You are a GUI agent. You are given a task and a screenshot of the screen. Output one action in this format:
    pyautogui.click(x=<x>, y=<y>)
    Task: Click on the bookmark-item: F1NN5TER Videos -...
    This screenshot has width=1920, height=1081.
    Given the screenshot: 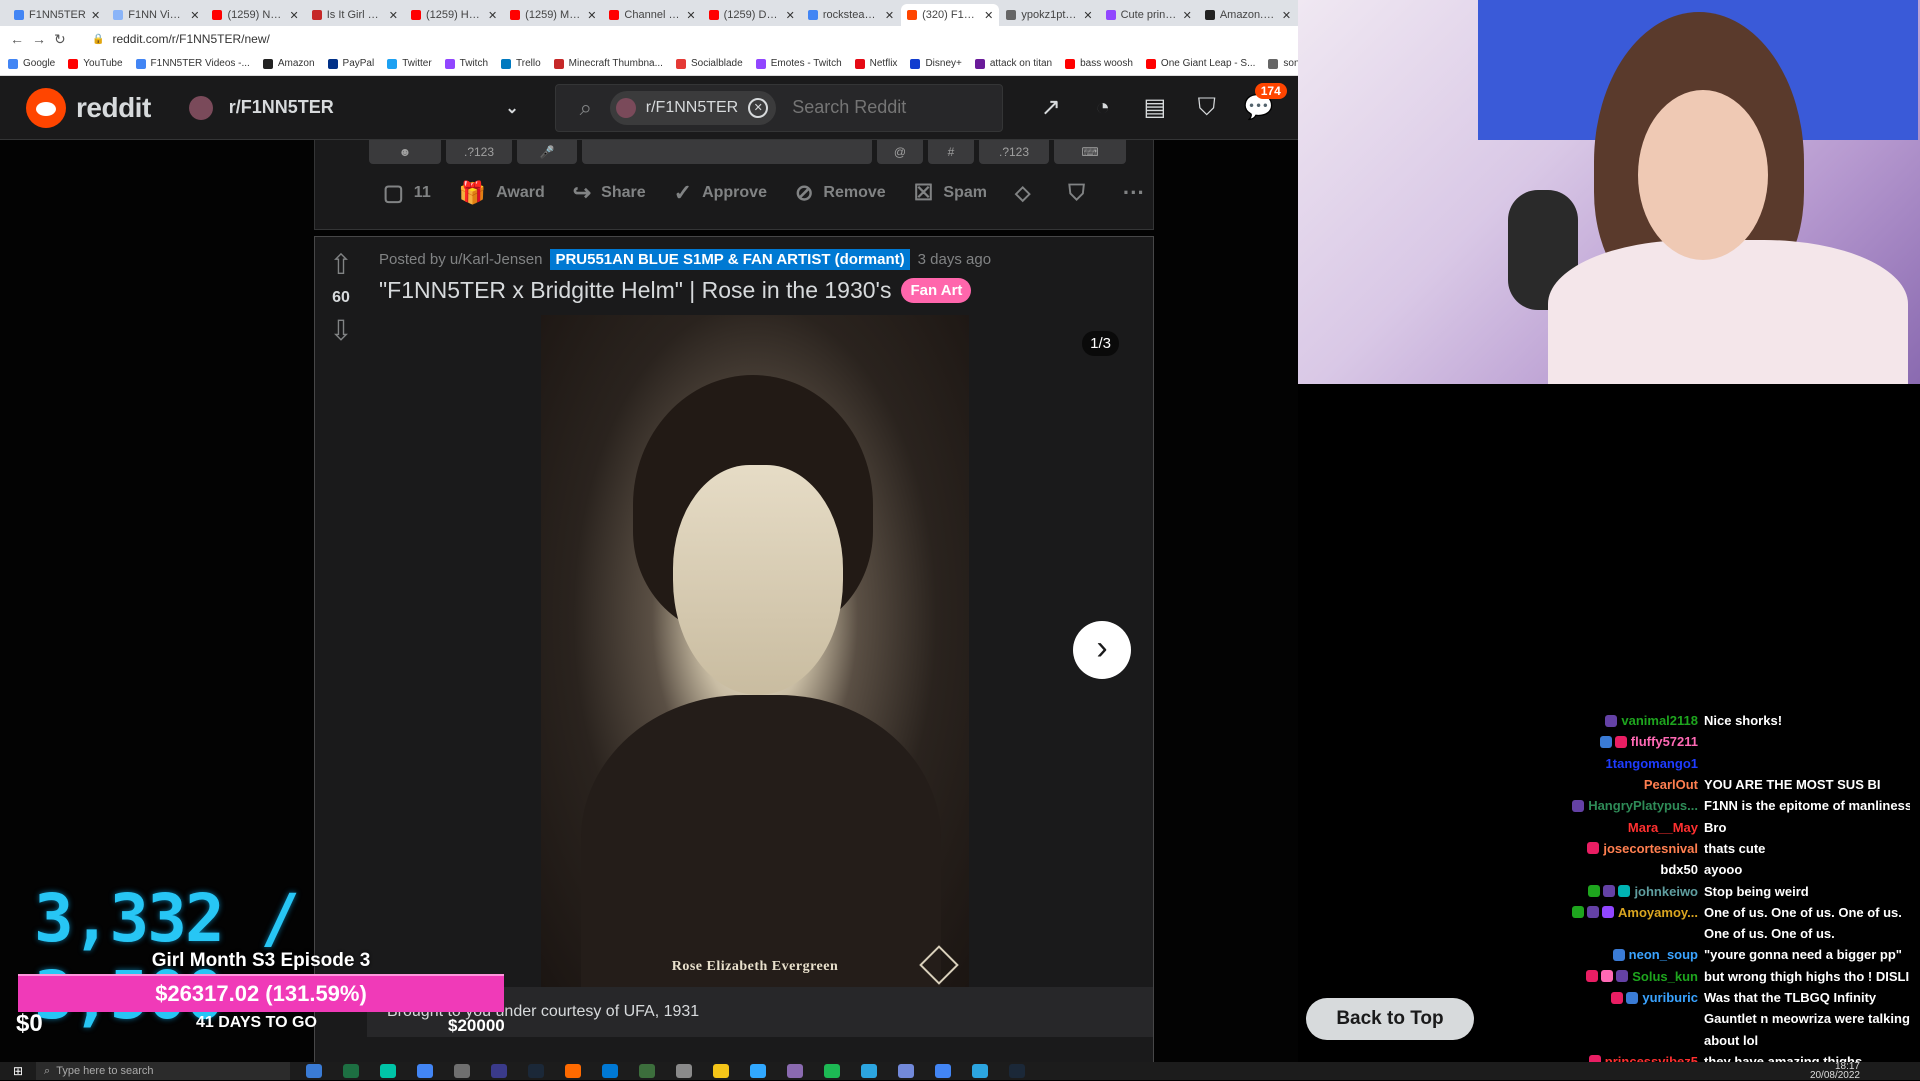 What is the action you would take?
    pyautogui.click(x=192, y=63)
    